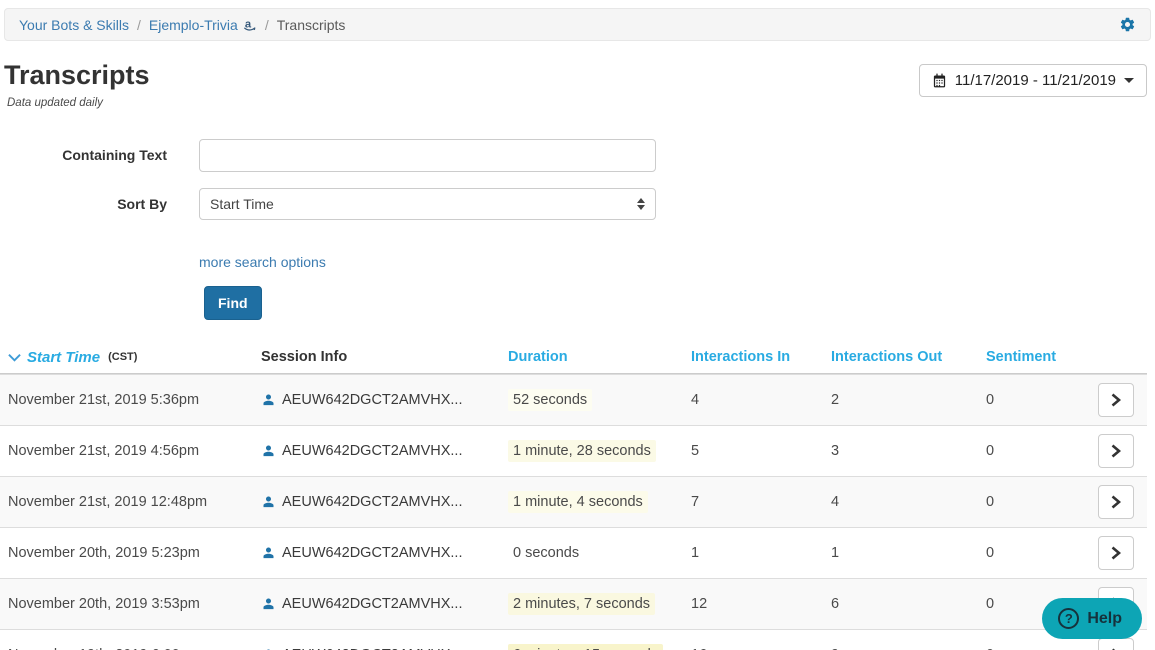 The image size is (1155, 650). I want to click on column-header-interactions-in: Interactions In, so click(753, 357).